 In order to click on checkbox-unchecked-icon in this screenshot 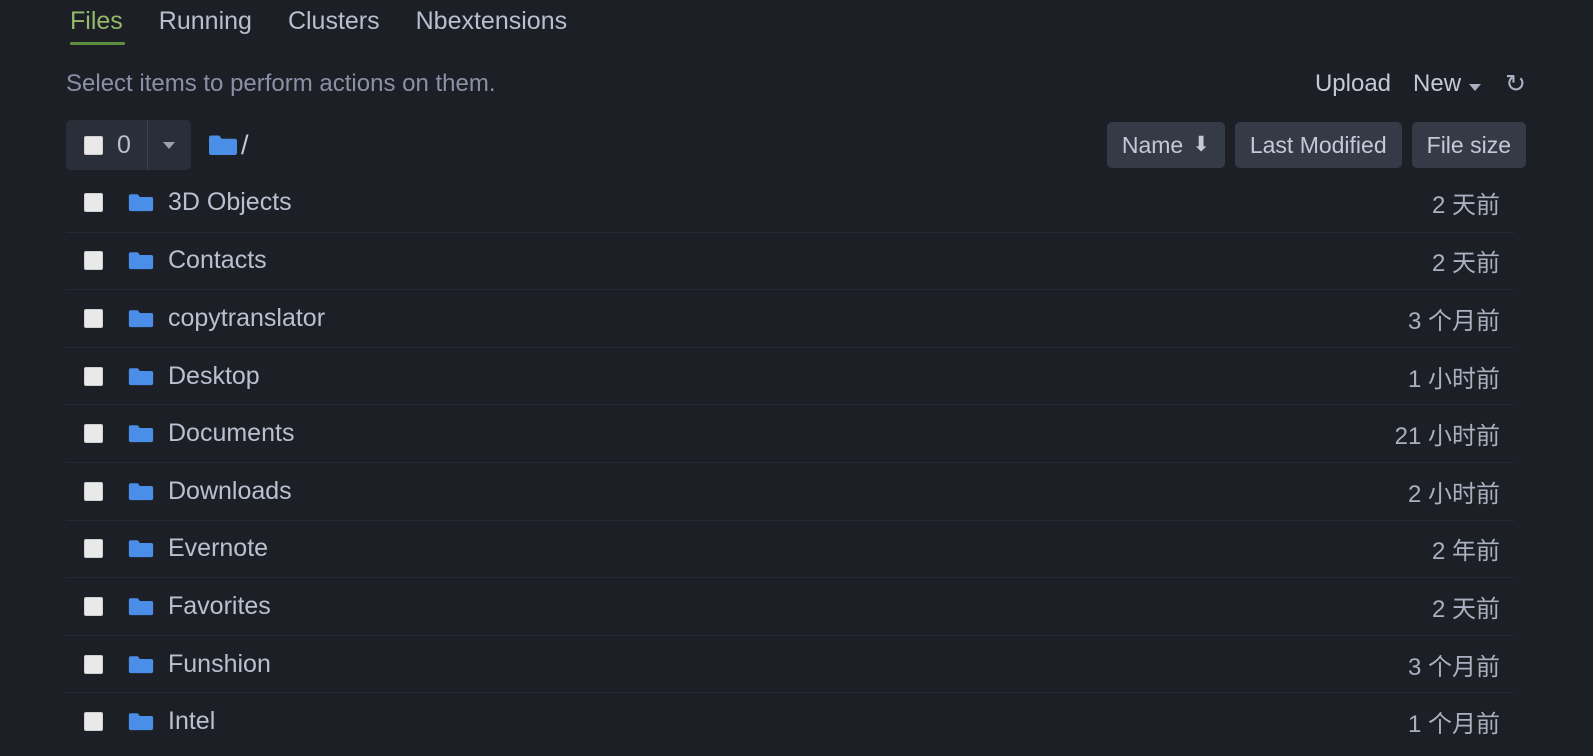, I will do `click(93, 145)`.